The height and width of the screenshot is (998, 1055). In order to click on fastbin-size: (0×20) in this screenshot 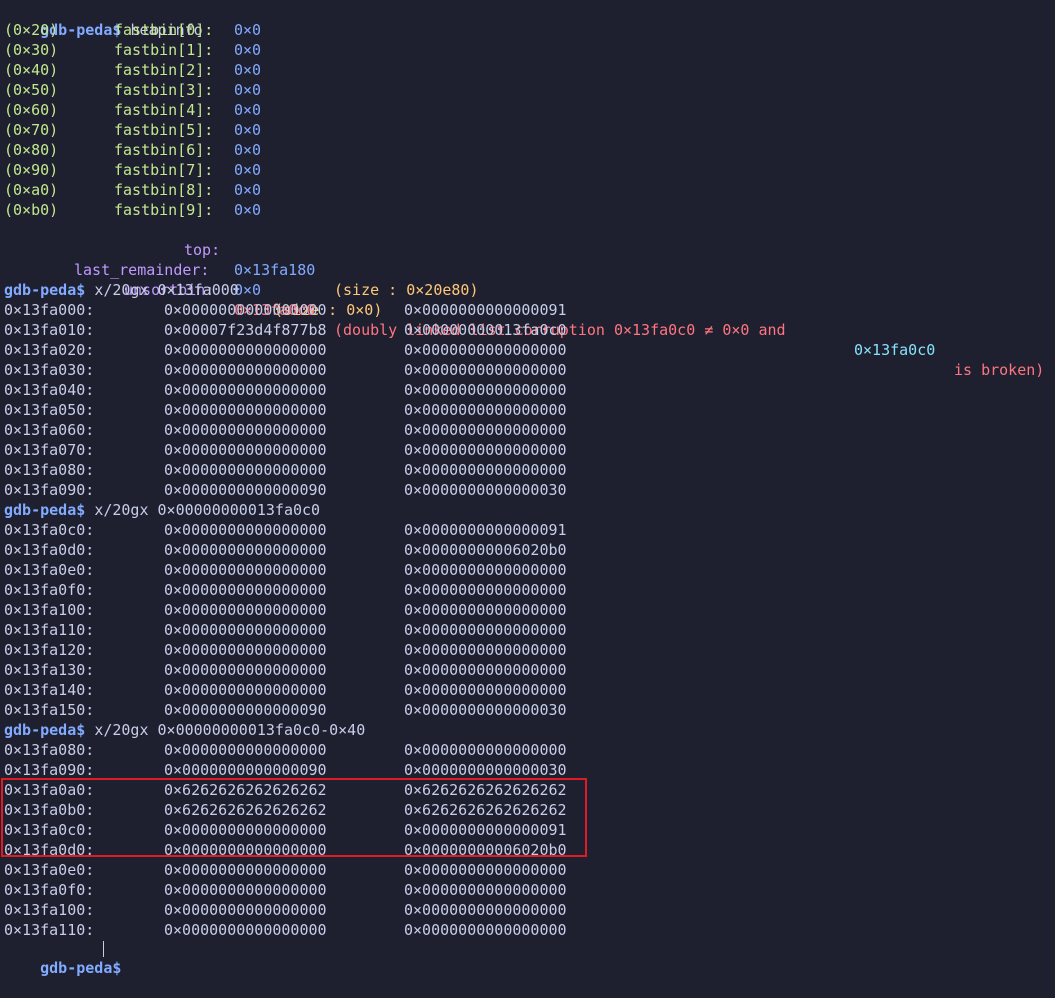, I will do `click(31, 30)`.